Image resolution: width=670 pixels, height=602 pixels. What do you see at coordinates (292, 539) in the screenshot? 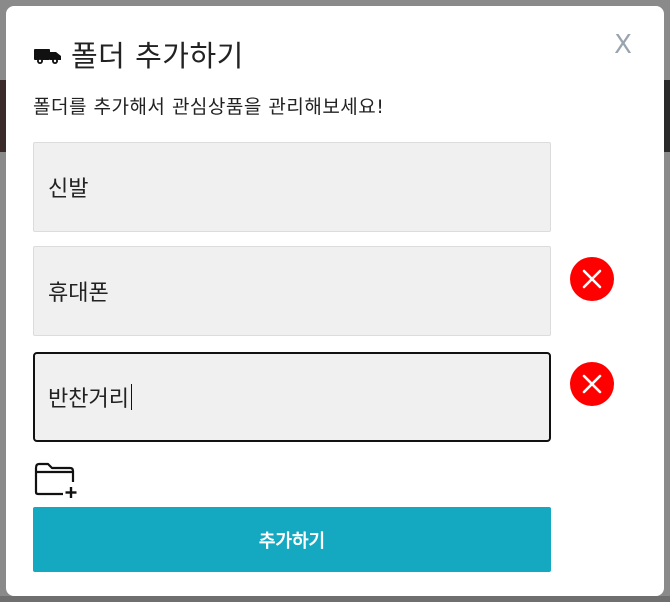
I see `add-folder-submit-button: 추가하기` at bounding box center [292, 539].